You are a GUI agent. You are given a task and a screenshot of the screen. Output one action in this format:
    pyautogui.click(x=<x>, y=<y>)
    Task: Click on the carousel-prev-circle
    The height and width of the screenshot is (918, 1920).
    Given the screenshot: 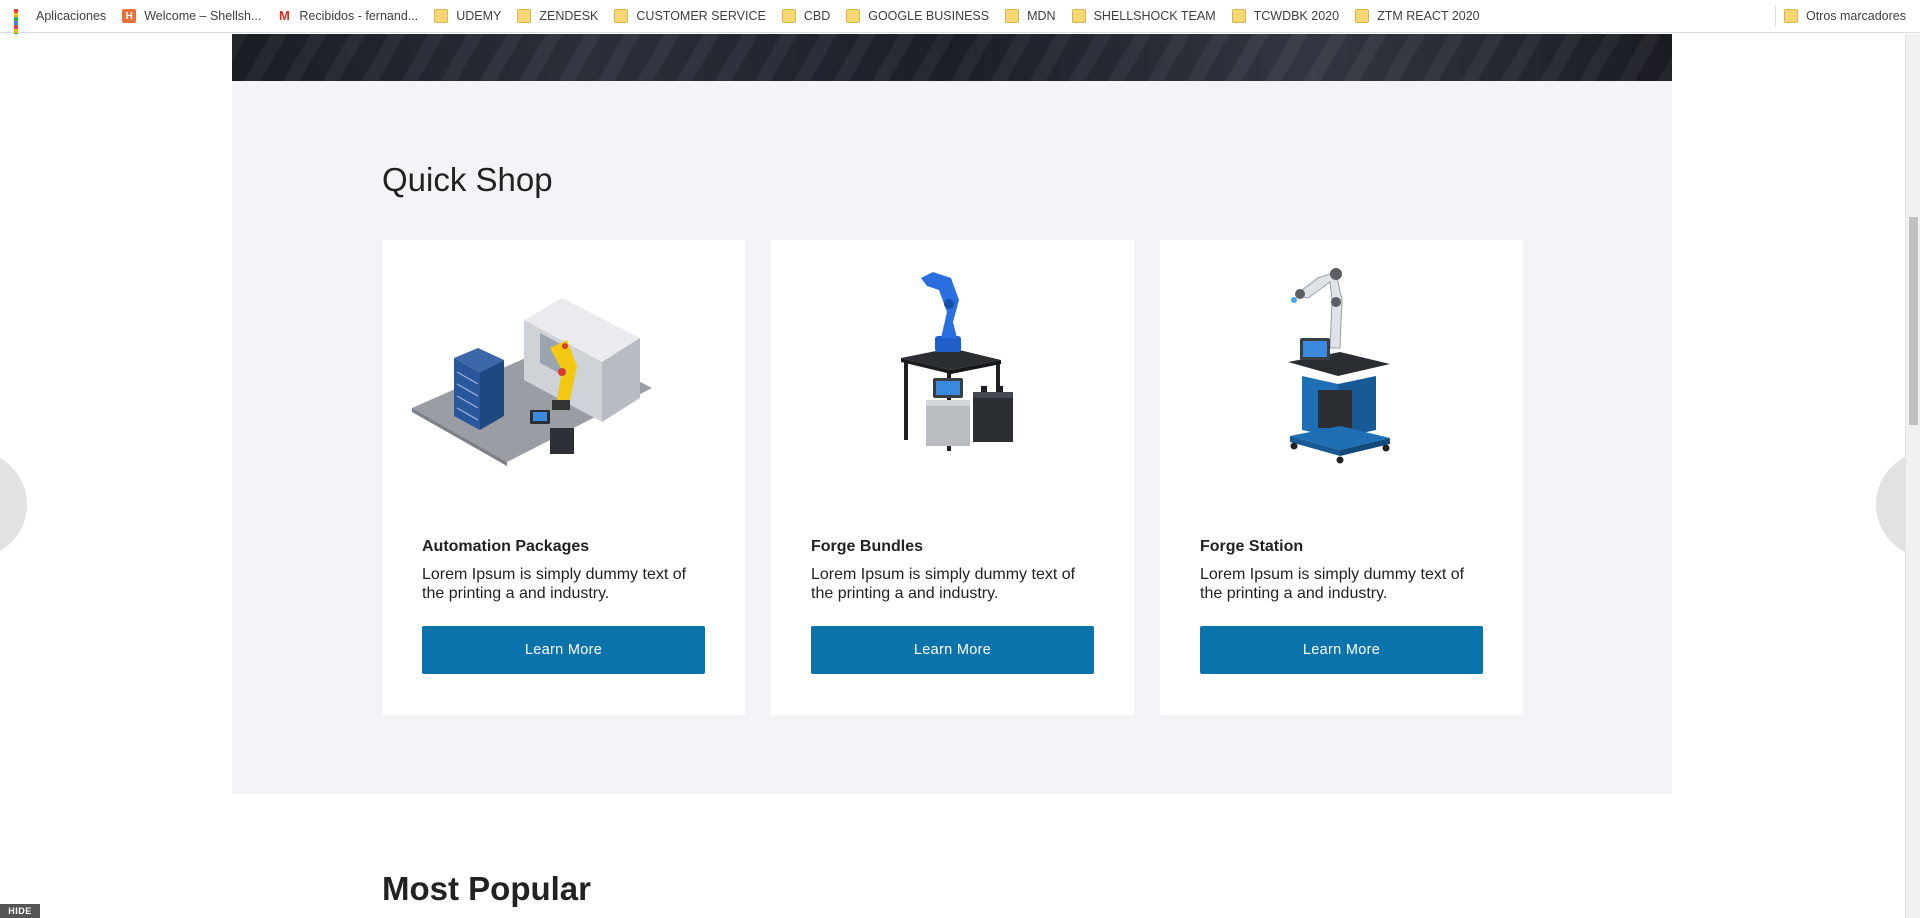 What is the action you would take?
    pyautogui.click(x=13, y=504)
    